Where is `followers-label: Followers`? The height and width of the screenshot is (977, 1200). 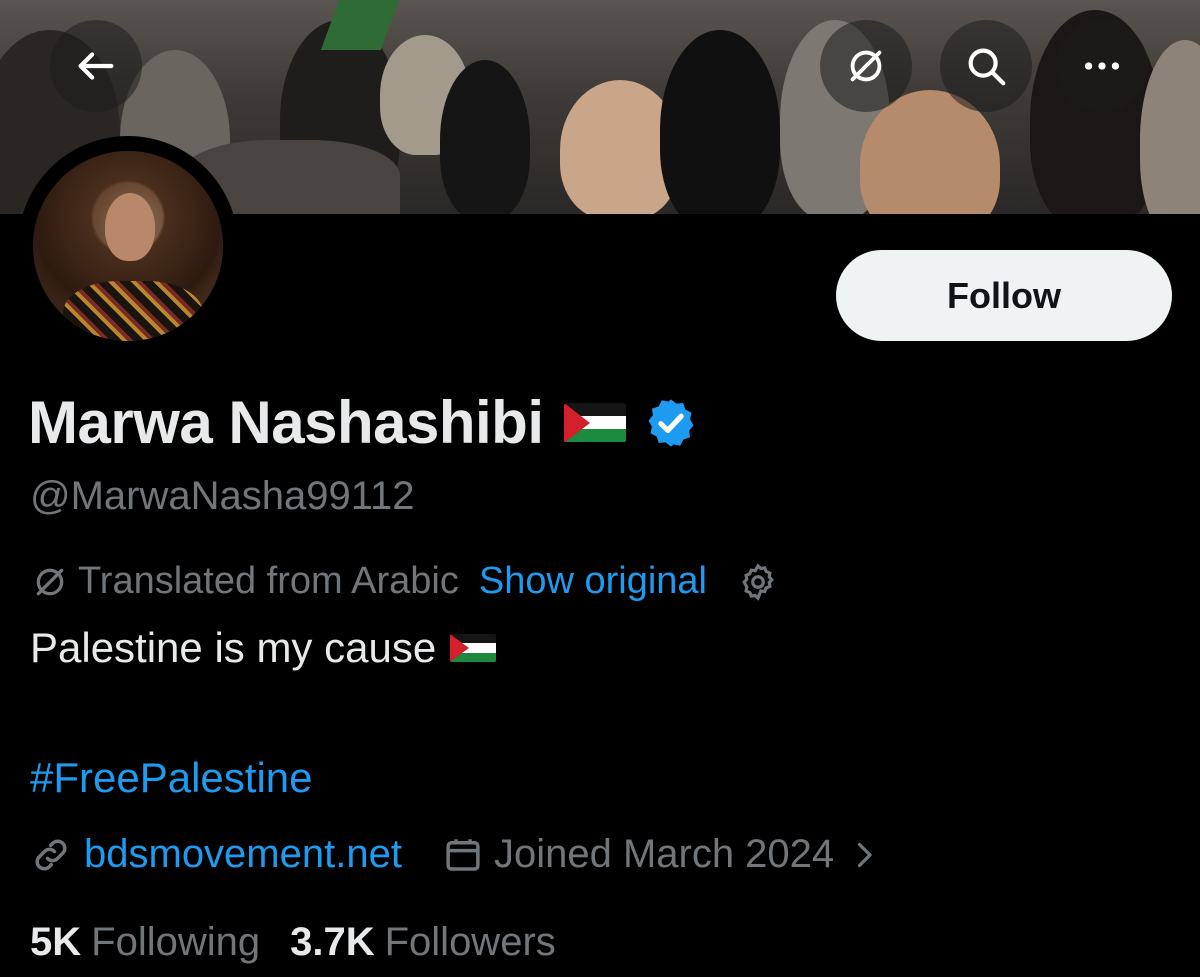
followers-label: Followers is located at coordinates (470, 942).